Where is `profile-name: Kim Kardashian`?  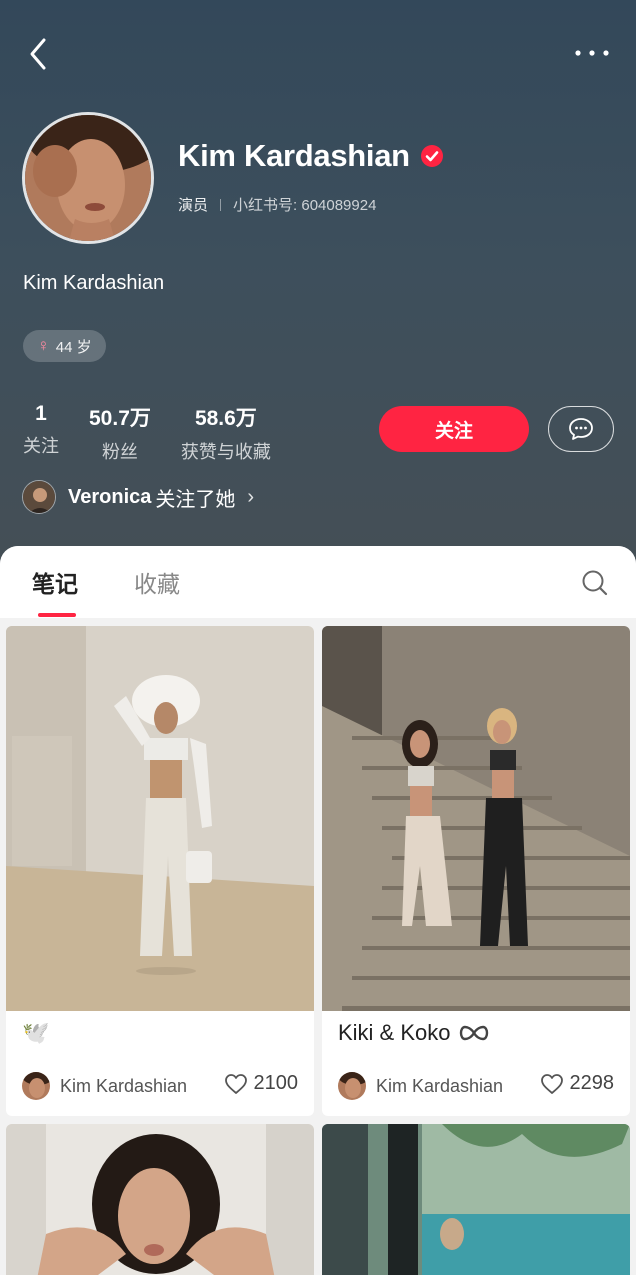 profile-name: Kim Kardashian is located at coordinates (311, 156).